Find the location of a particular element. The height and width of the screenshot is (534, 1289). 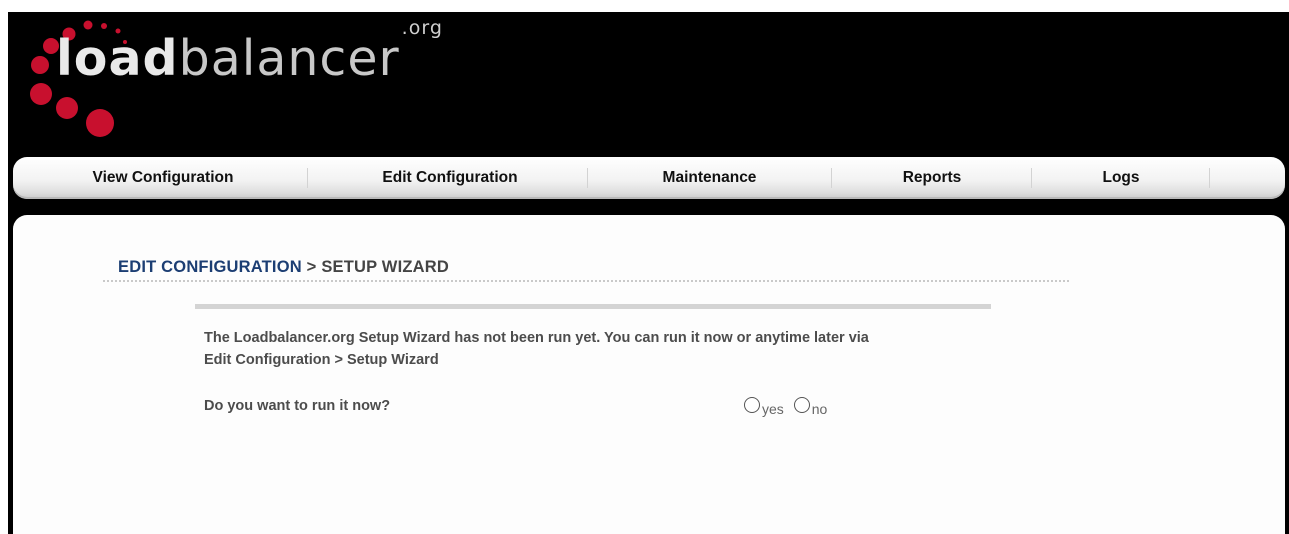

logo-wordmark: loadbalancer.org is located at coordinates (249, 50).